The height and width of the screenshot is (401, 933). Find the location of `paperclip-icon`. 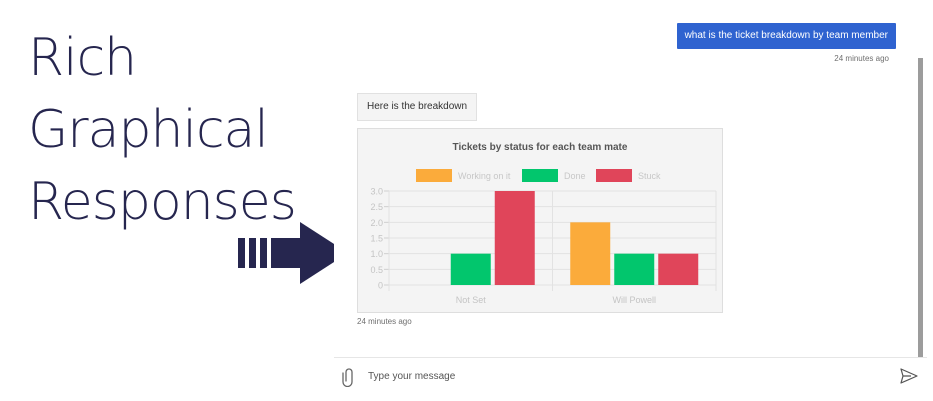

paperclip-icon is located at coordinates (349, 377).